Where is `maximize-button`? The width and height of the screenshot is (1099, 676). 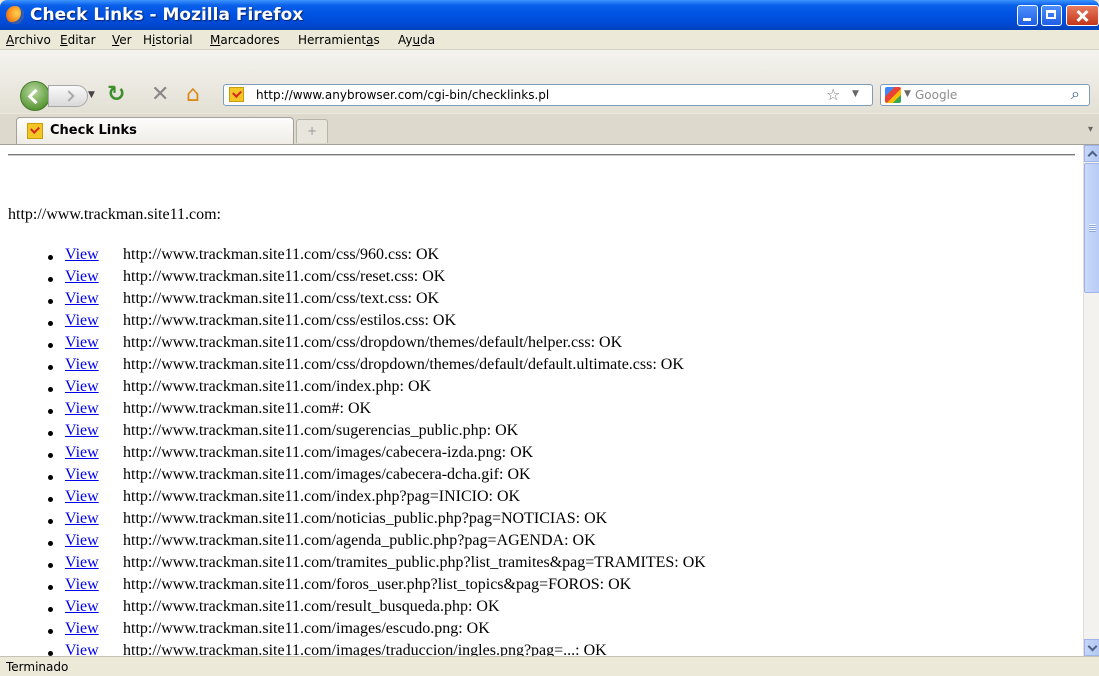 maximize-button is located at coordinates (1051, 15).